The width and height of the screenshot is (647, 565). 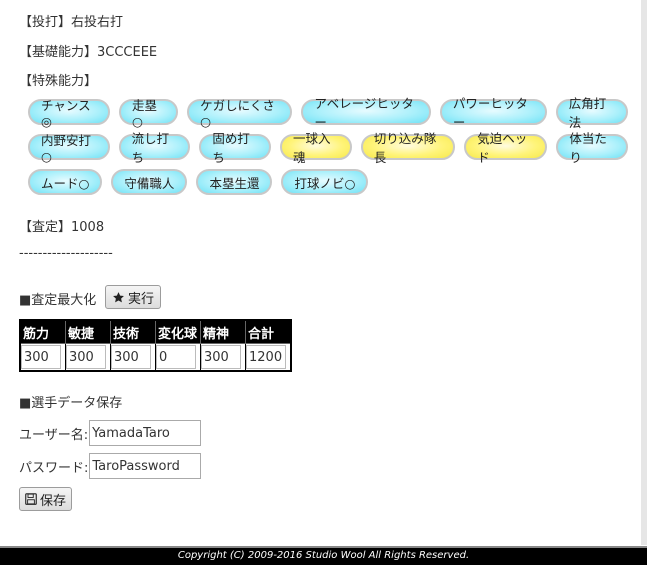 What do you see at coordinates (141, 298) in the screenshot?
I see `execute-button-label: 実行` at bounding box center [141, 298].